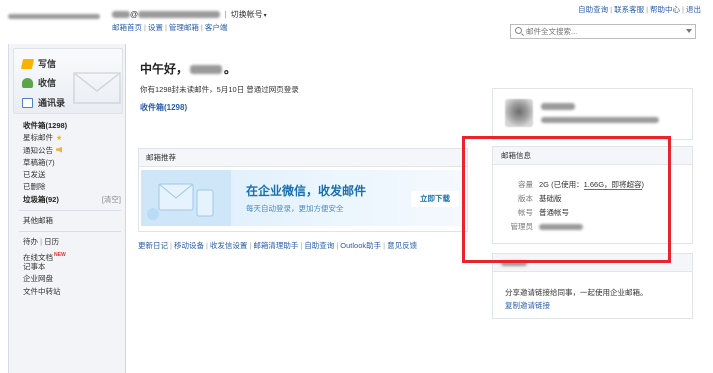 The width and height of the screenshot is (713, 373). Describe the element at coordinates (219, 89) in the screenshot. I see `unread-summary: 你有1298封未读邮件，5月10日 曾通过网页登录` at that location.